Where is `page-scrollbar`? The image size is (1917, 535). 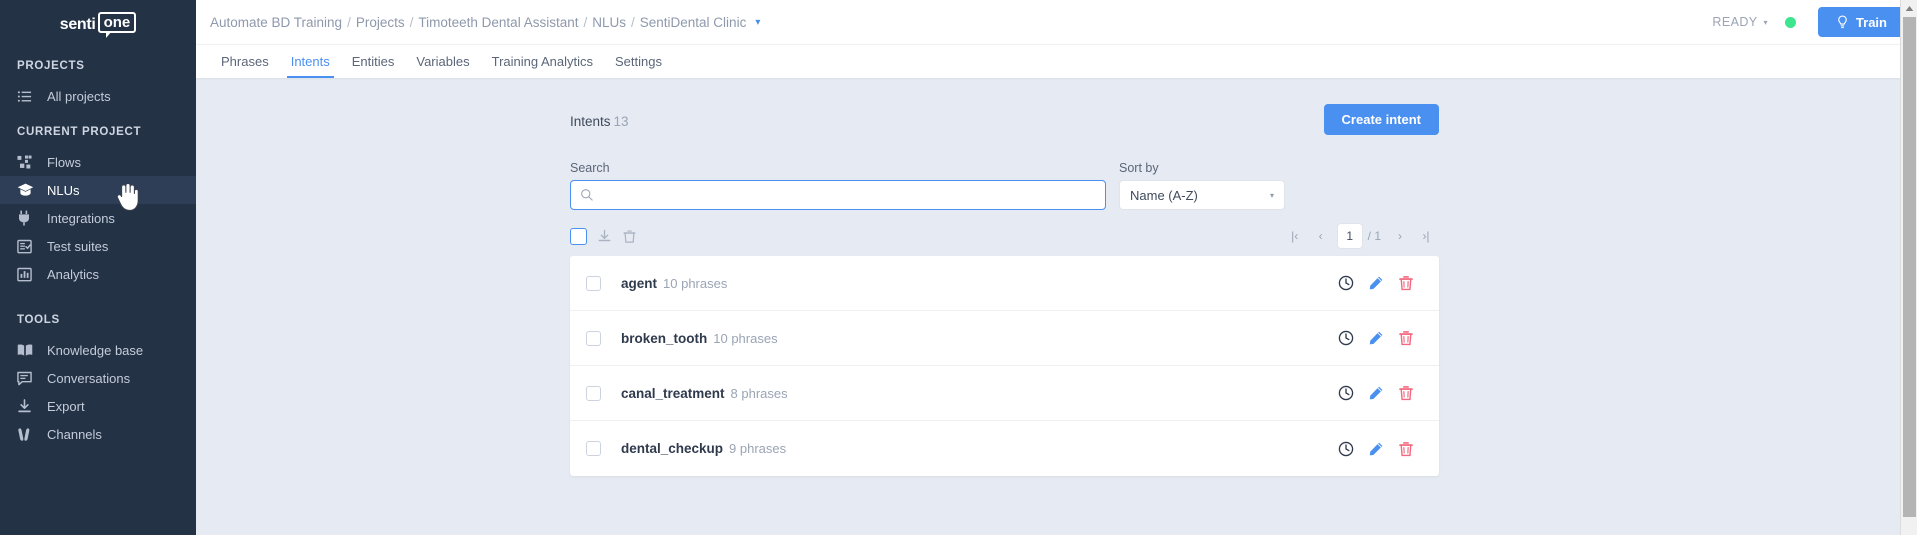 page-scrollbar is located at coordinates (1908, 267).